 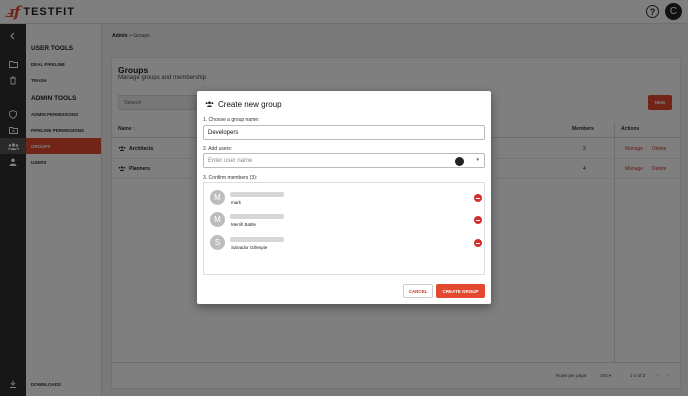 I want to click on add-users-input: Enter user name ▾, so click(x=344, y=160).